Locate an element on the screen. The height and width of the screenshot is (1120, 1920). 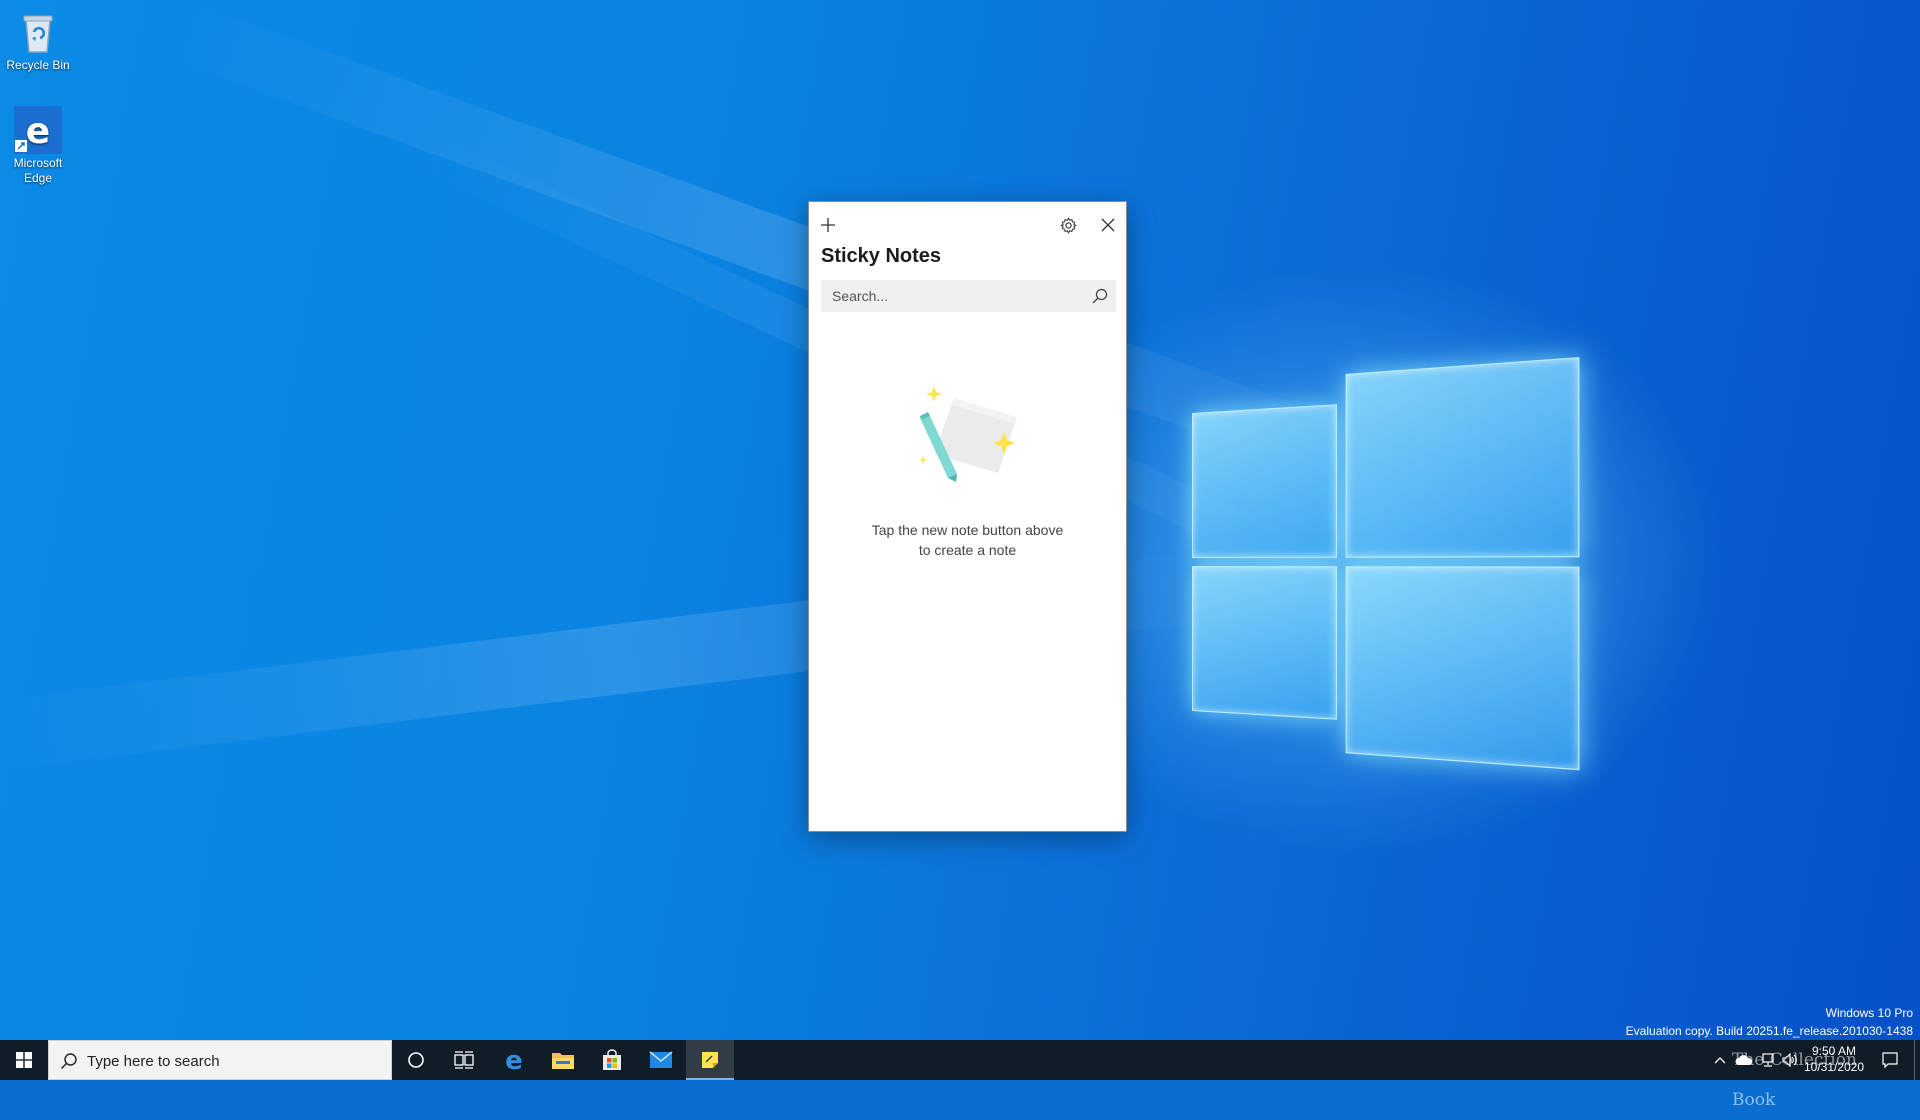
windows-start-icon is located at coordinates (24, 1060).